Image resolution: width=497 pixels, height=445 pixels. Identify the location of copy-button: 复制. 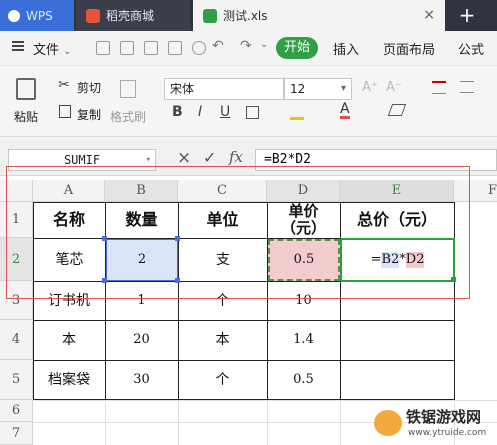
(89, 114).